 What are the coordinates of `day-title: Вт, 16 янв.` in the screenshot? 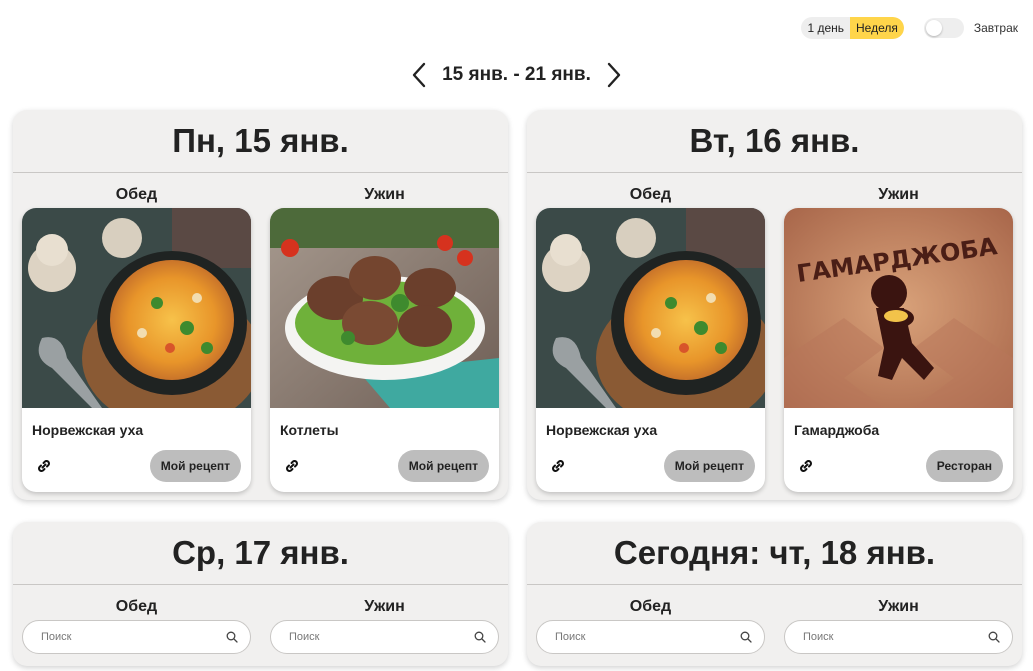 It's located at (774, 141).